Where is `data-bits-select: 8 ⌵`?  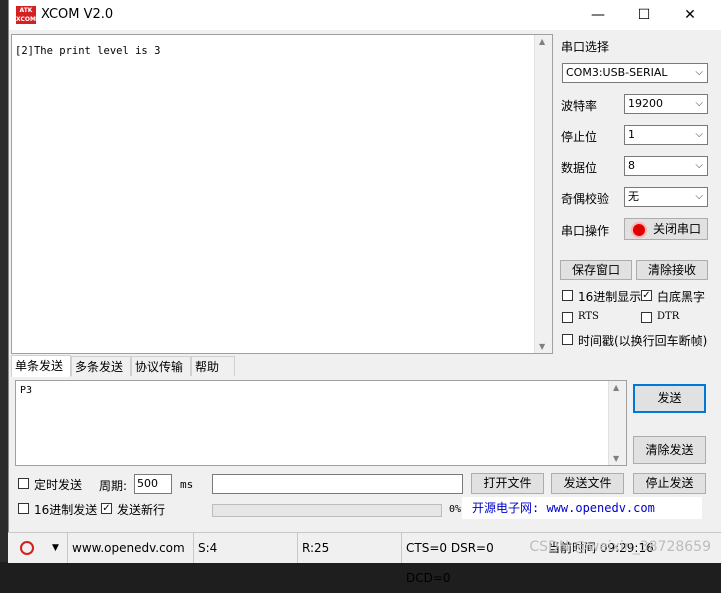 data-bits-select: 8 ⌵ is located at coordinates (666, 166).